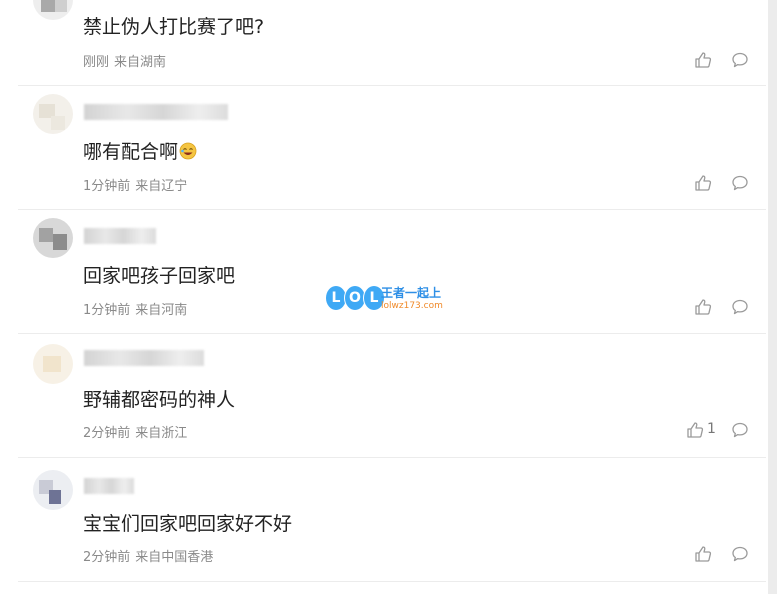  Describe the element at coordinates (159, 400) in the screenshot. I see `comment-text: 野辅都密码的神人` at that location.